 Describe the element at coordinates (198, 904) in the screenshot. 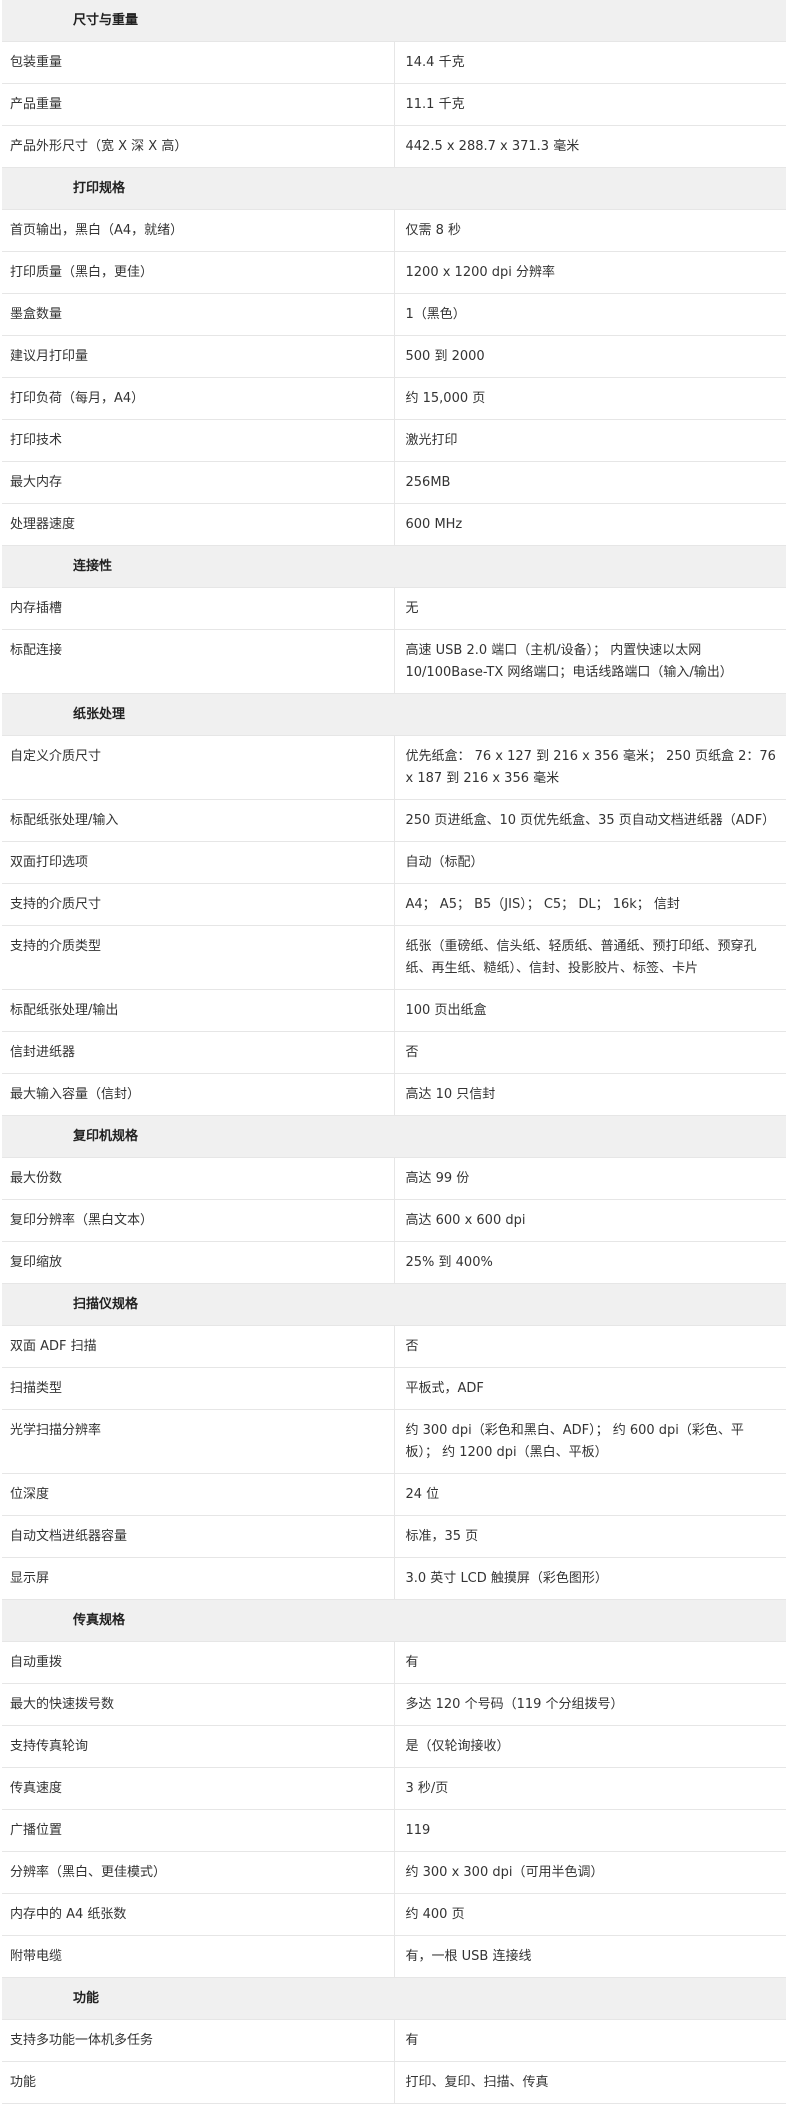

I see `spec-label: 支持的介质尺寸` at that location.